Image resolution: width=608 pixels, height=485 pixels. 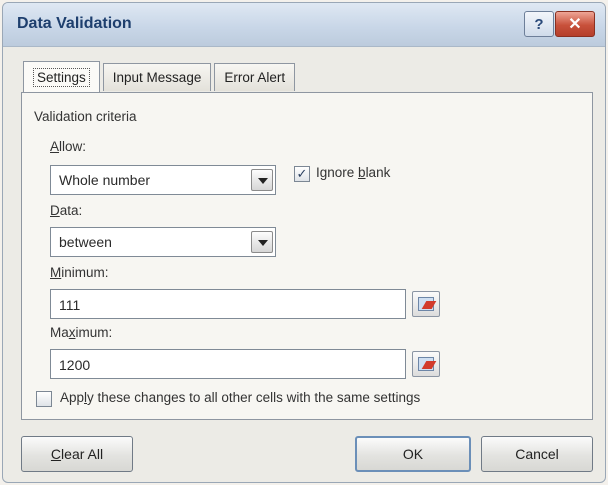 I want to click on allow-label: Allow:, so click(x=68, y=146).